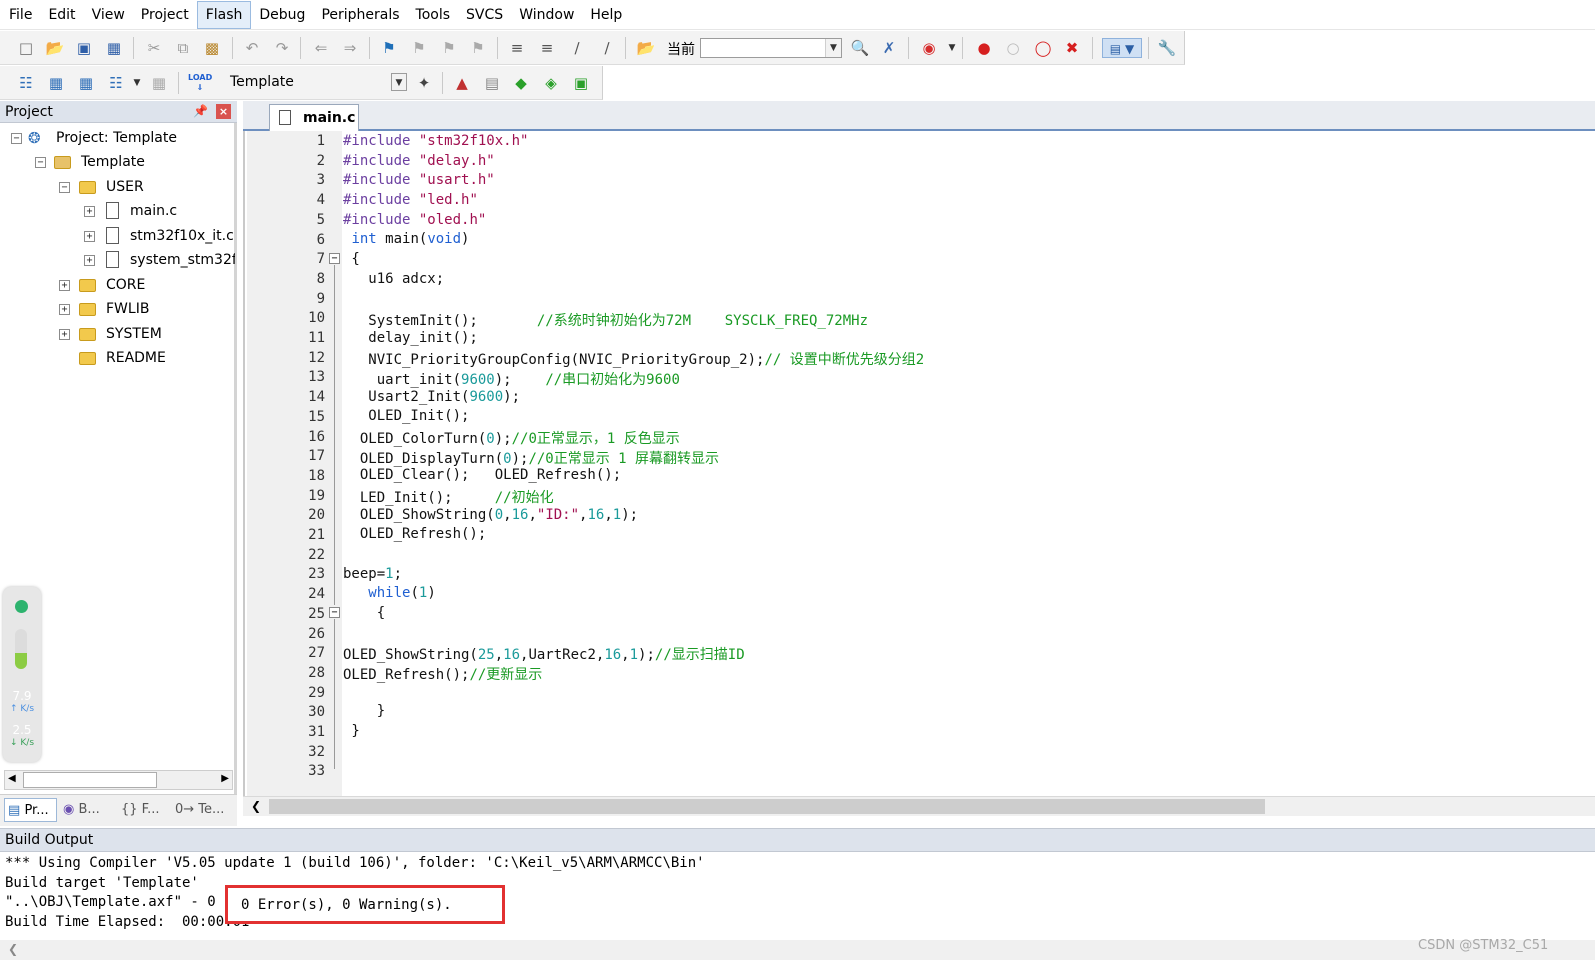 Image resolution: width=1595 pixels, height=979 pixels. What do you see at coordinates (1013, 48) in the screenshot?
I see `enable-breakpoint-icon: ○` at bounding box center [1013, 48].